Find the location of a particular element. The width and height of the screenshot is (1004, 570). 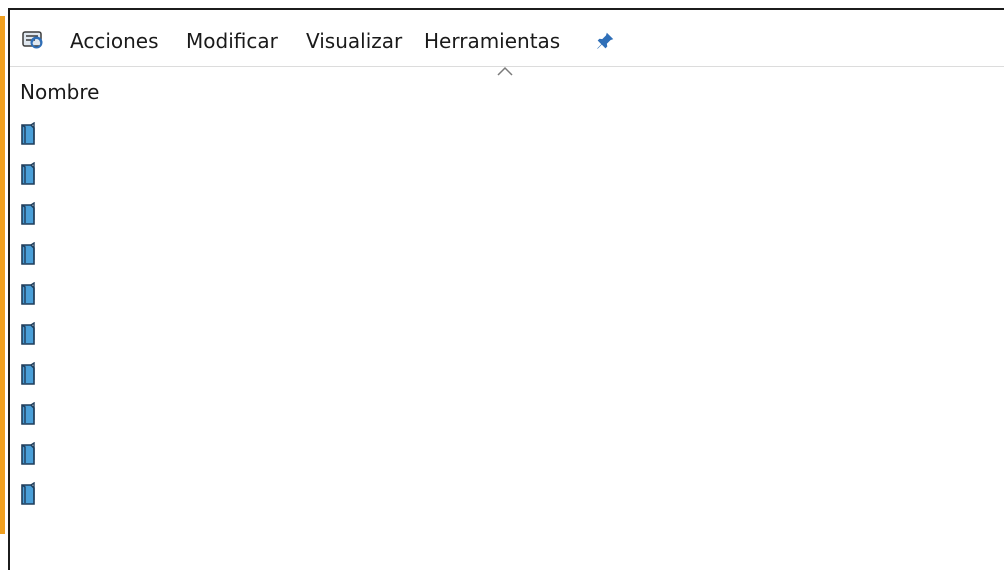

sort-ascending-icon is located at coordinates (505, 71).